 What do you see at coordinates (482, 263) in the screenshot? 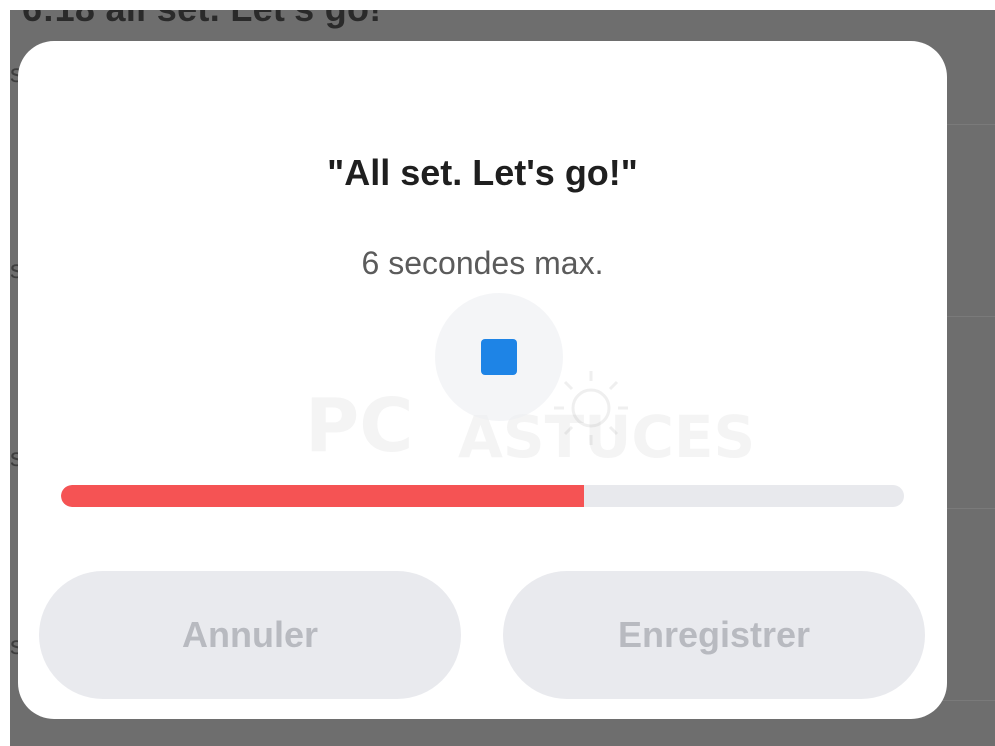
I see `dialog-subtitle: 6 secondes max.` at bounding box center [482, 263].